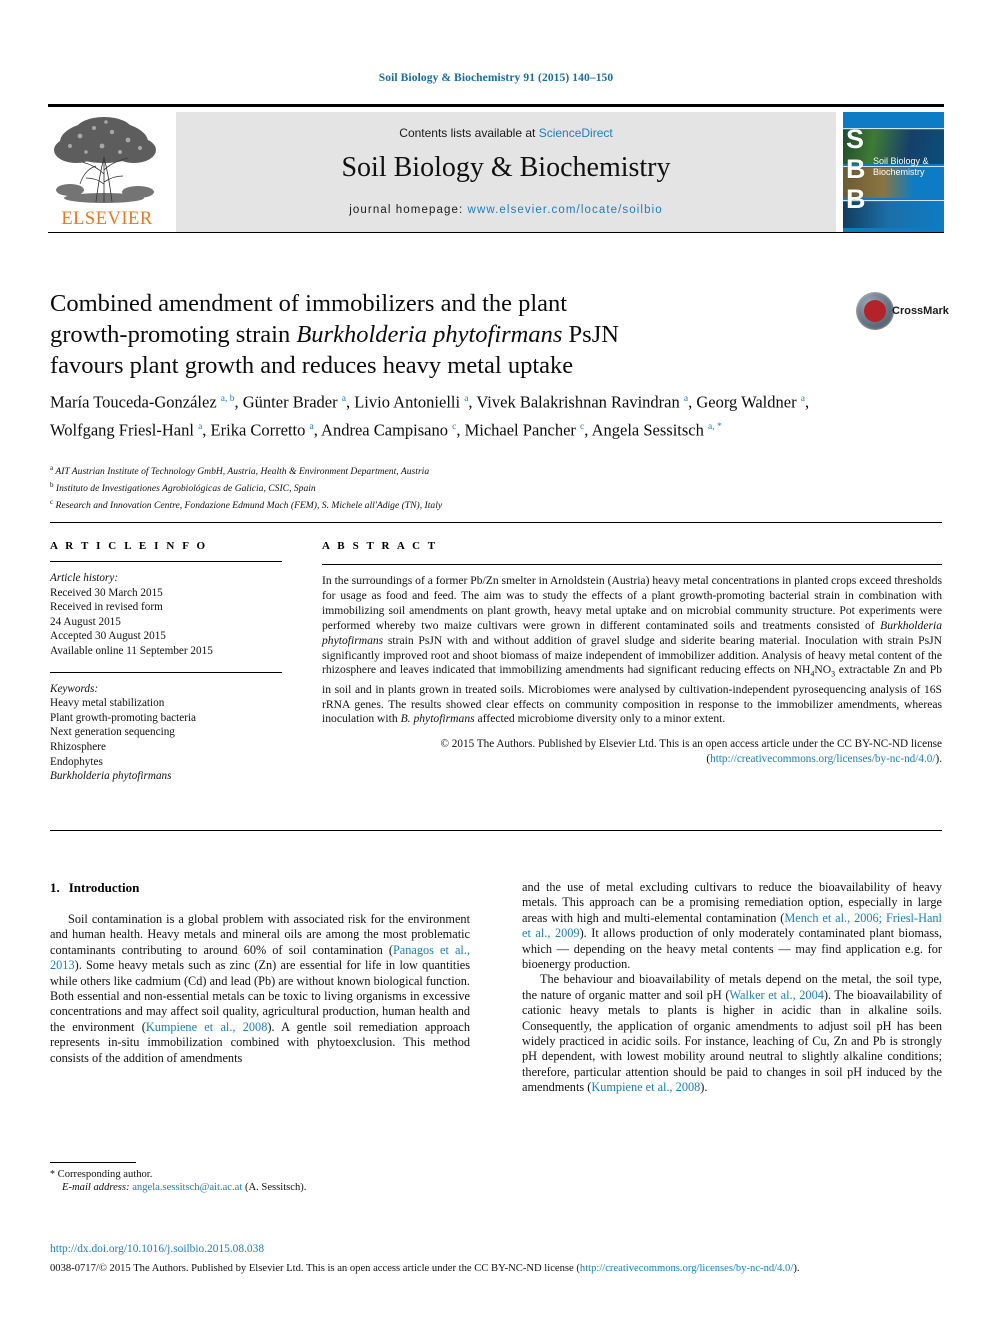 This screenshot has width=992, height=1323. What do you see at coordinates (106, 159) in the screenshot?
I see `elsevier-tree-icon` at bounding box center [106, 159].